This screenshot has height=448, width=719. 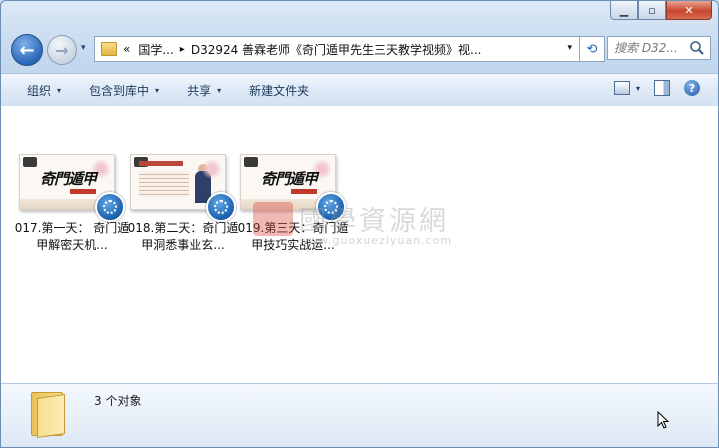 I want to click on command-bar: 组织 ▾ 包含到库中 ▾ 共享 ▾ 新建文件夹 ▾ ?, so click(x=359, y=90).